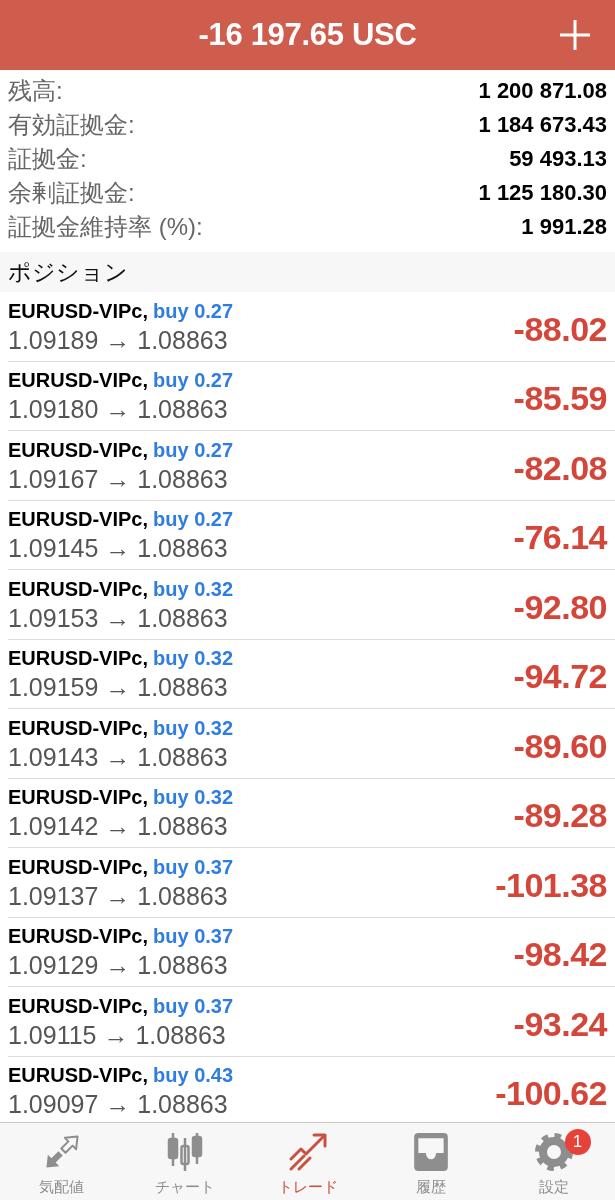  I want to click on position-row: EURUSD-VIPc, buy 0.37 1.09137 → 1.08863 -101.38, so click(311, 883).